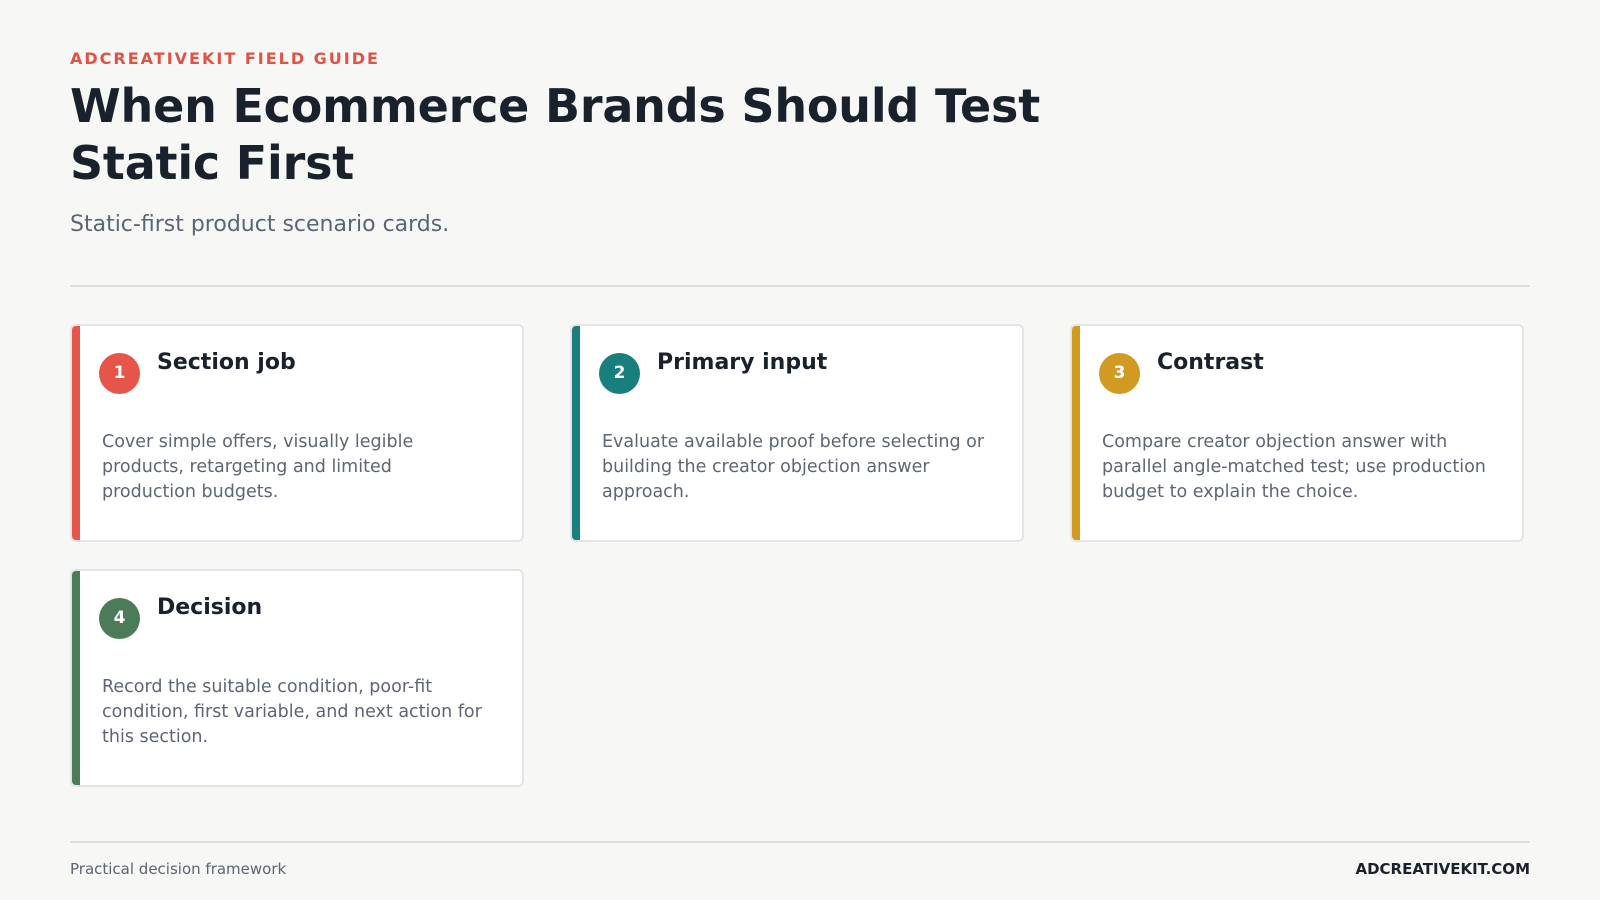 This screenshot has height=900, width=1600. I want to click on footer-tagline: Practical decision framework, so click(178, 869).